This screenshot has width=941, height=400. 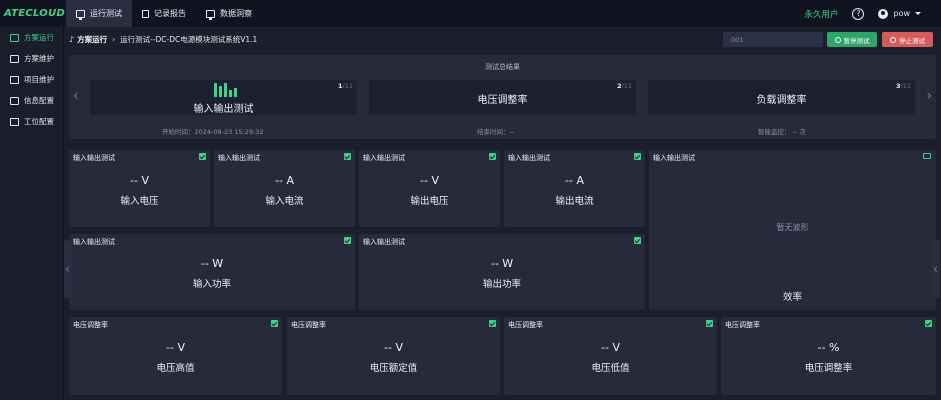 What do you see at coordinates (927, 156) in the screenshot?
I see `waveform-icon` at bounding box center [927, 156].